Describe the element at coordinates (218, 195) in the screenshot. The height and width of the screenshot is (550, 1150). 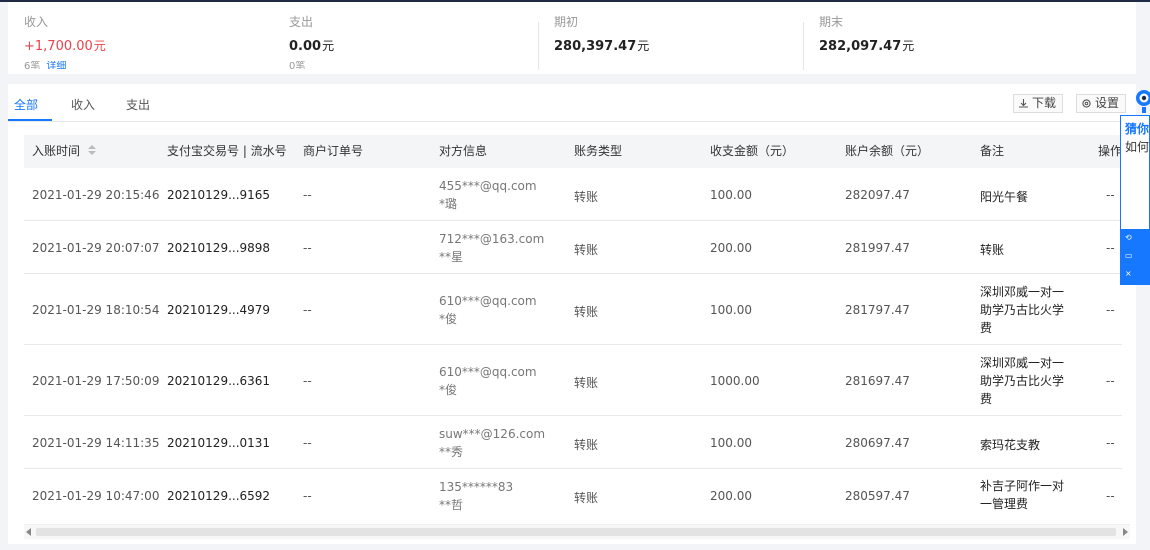
I see `cell-trade-no: 20210129...9165` at that location.